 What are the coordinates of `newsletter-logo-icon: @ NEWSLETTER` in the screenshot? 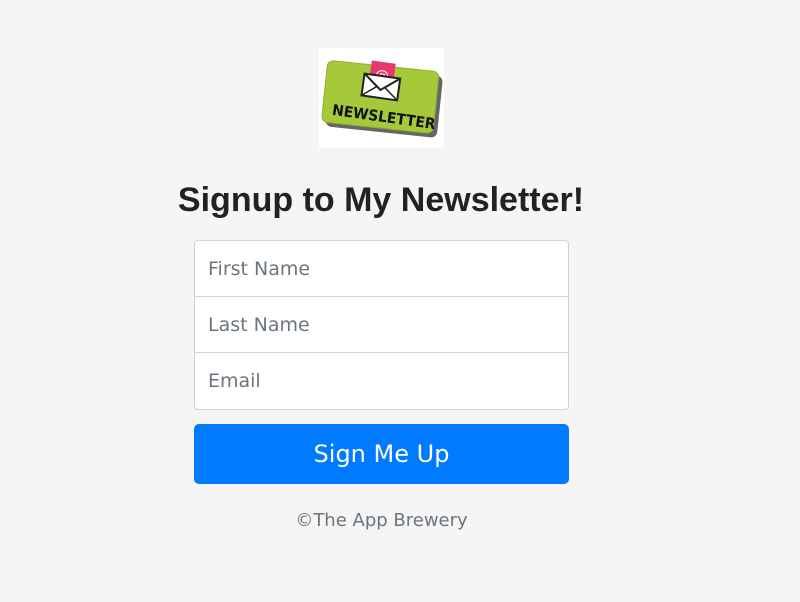 It's located at (382, 99).